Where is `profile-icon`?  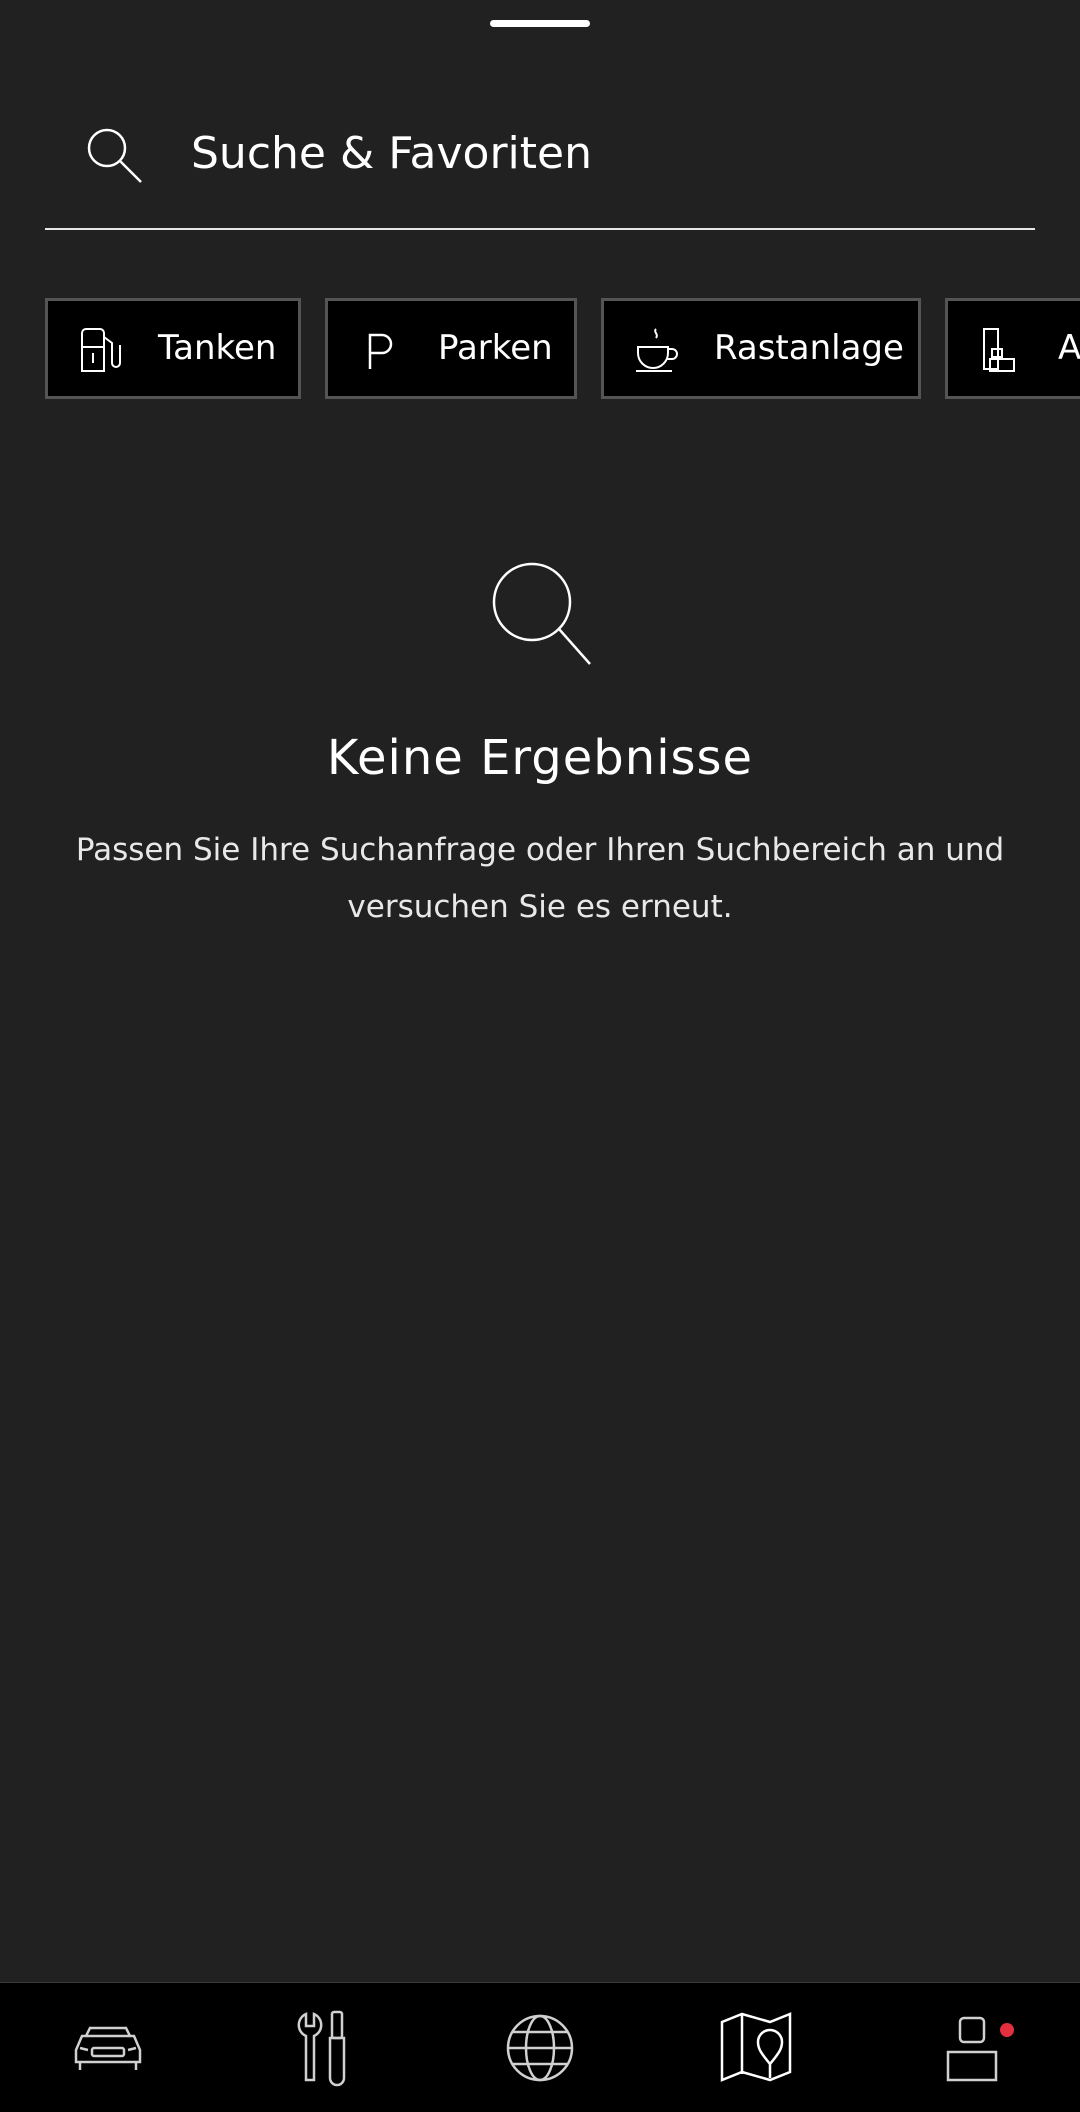
profile-icon is located at coordinates (972, 2049).